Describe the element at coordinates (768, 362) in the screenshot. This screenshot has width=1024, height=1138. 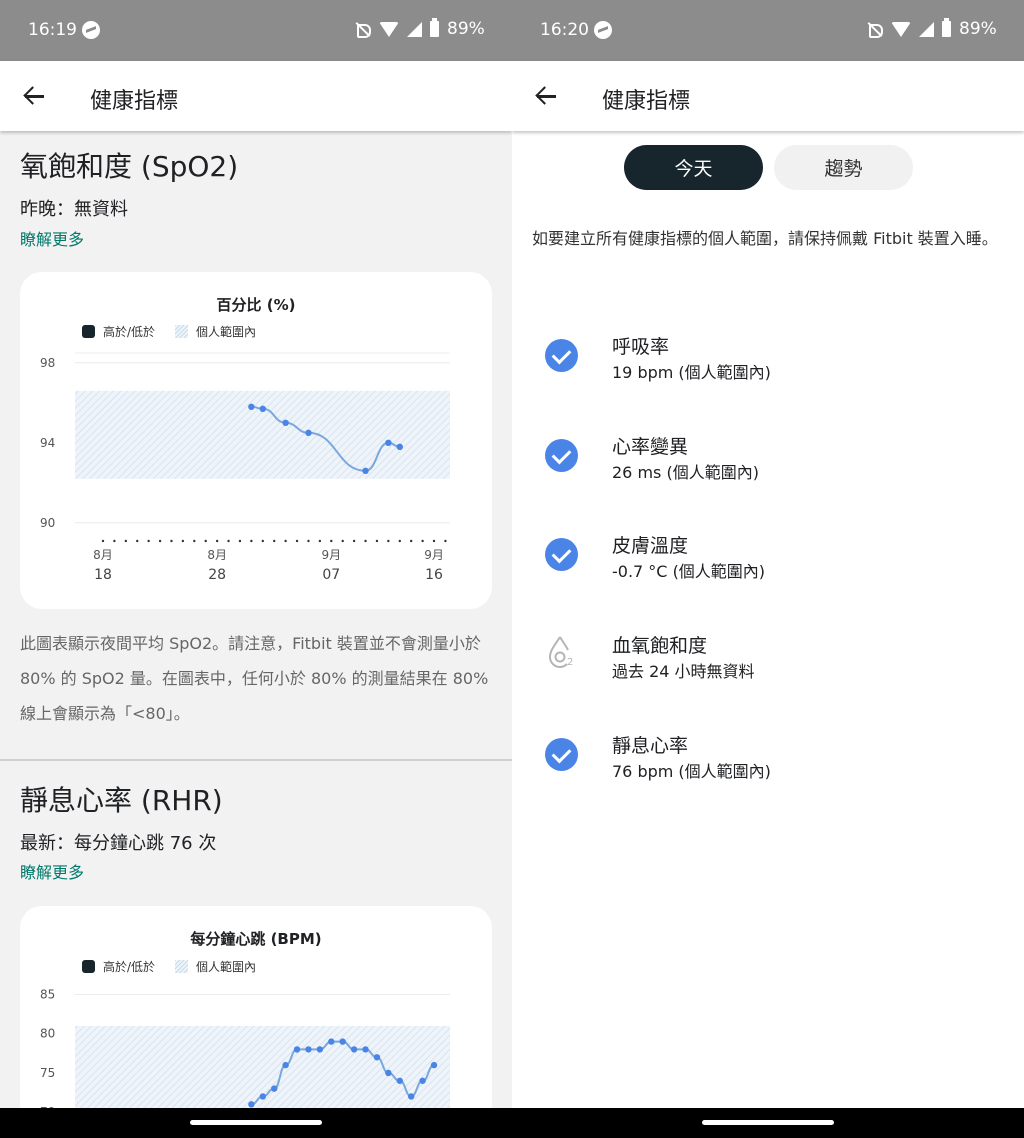
I see `metric-breathing-rate: 呼吸率 19 bpm (個人範圍內)` at that location.